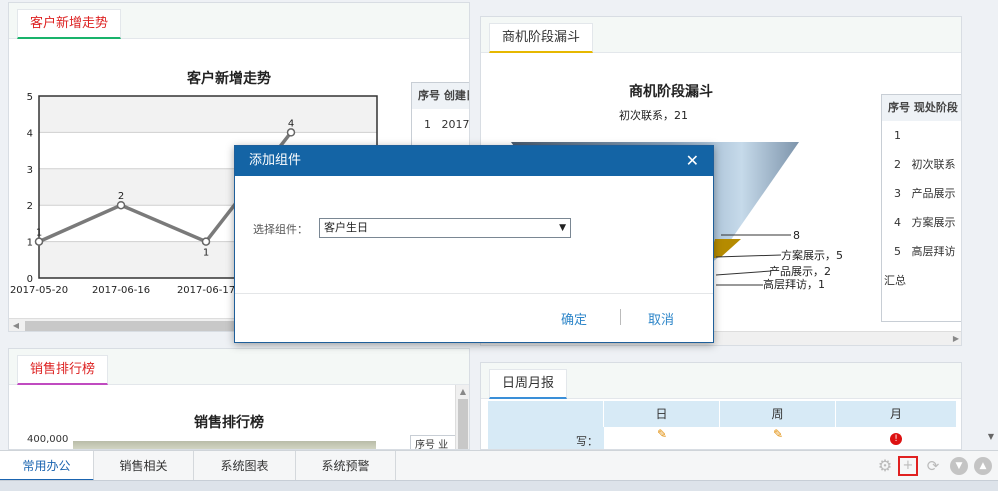 This screenshot has height=491, width=998. I want to click on add-icon: +, so click(908, 466).